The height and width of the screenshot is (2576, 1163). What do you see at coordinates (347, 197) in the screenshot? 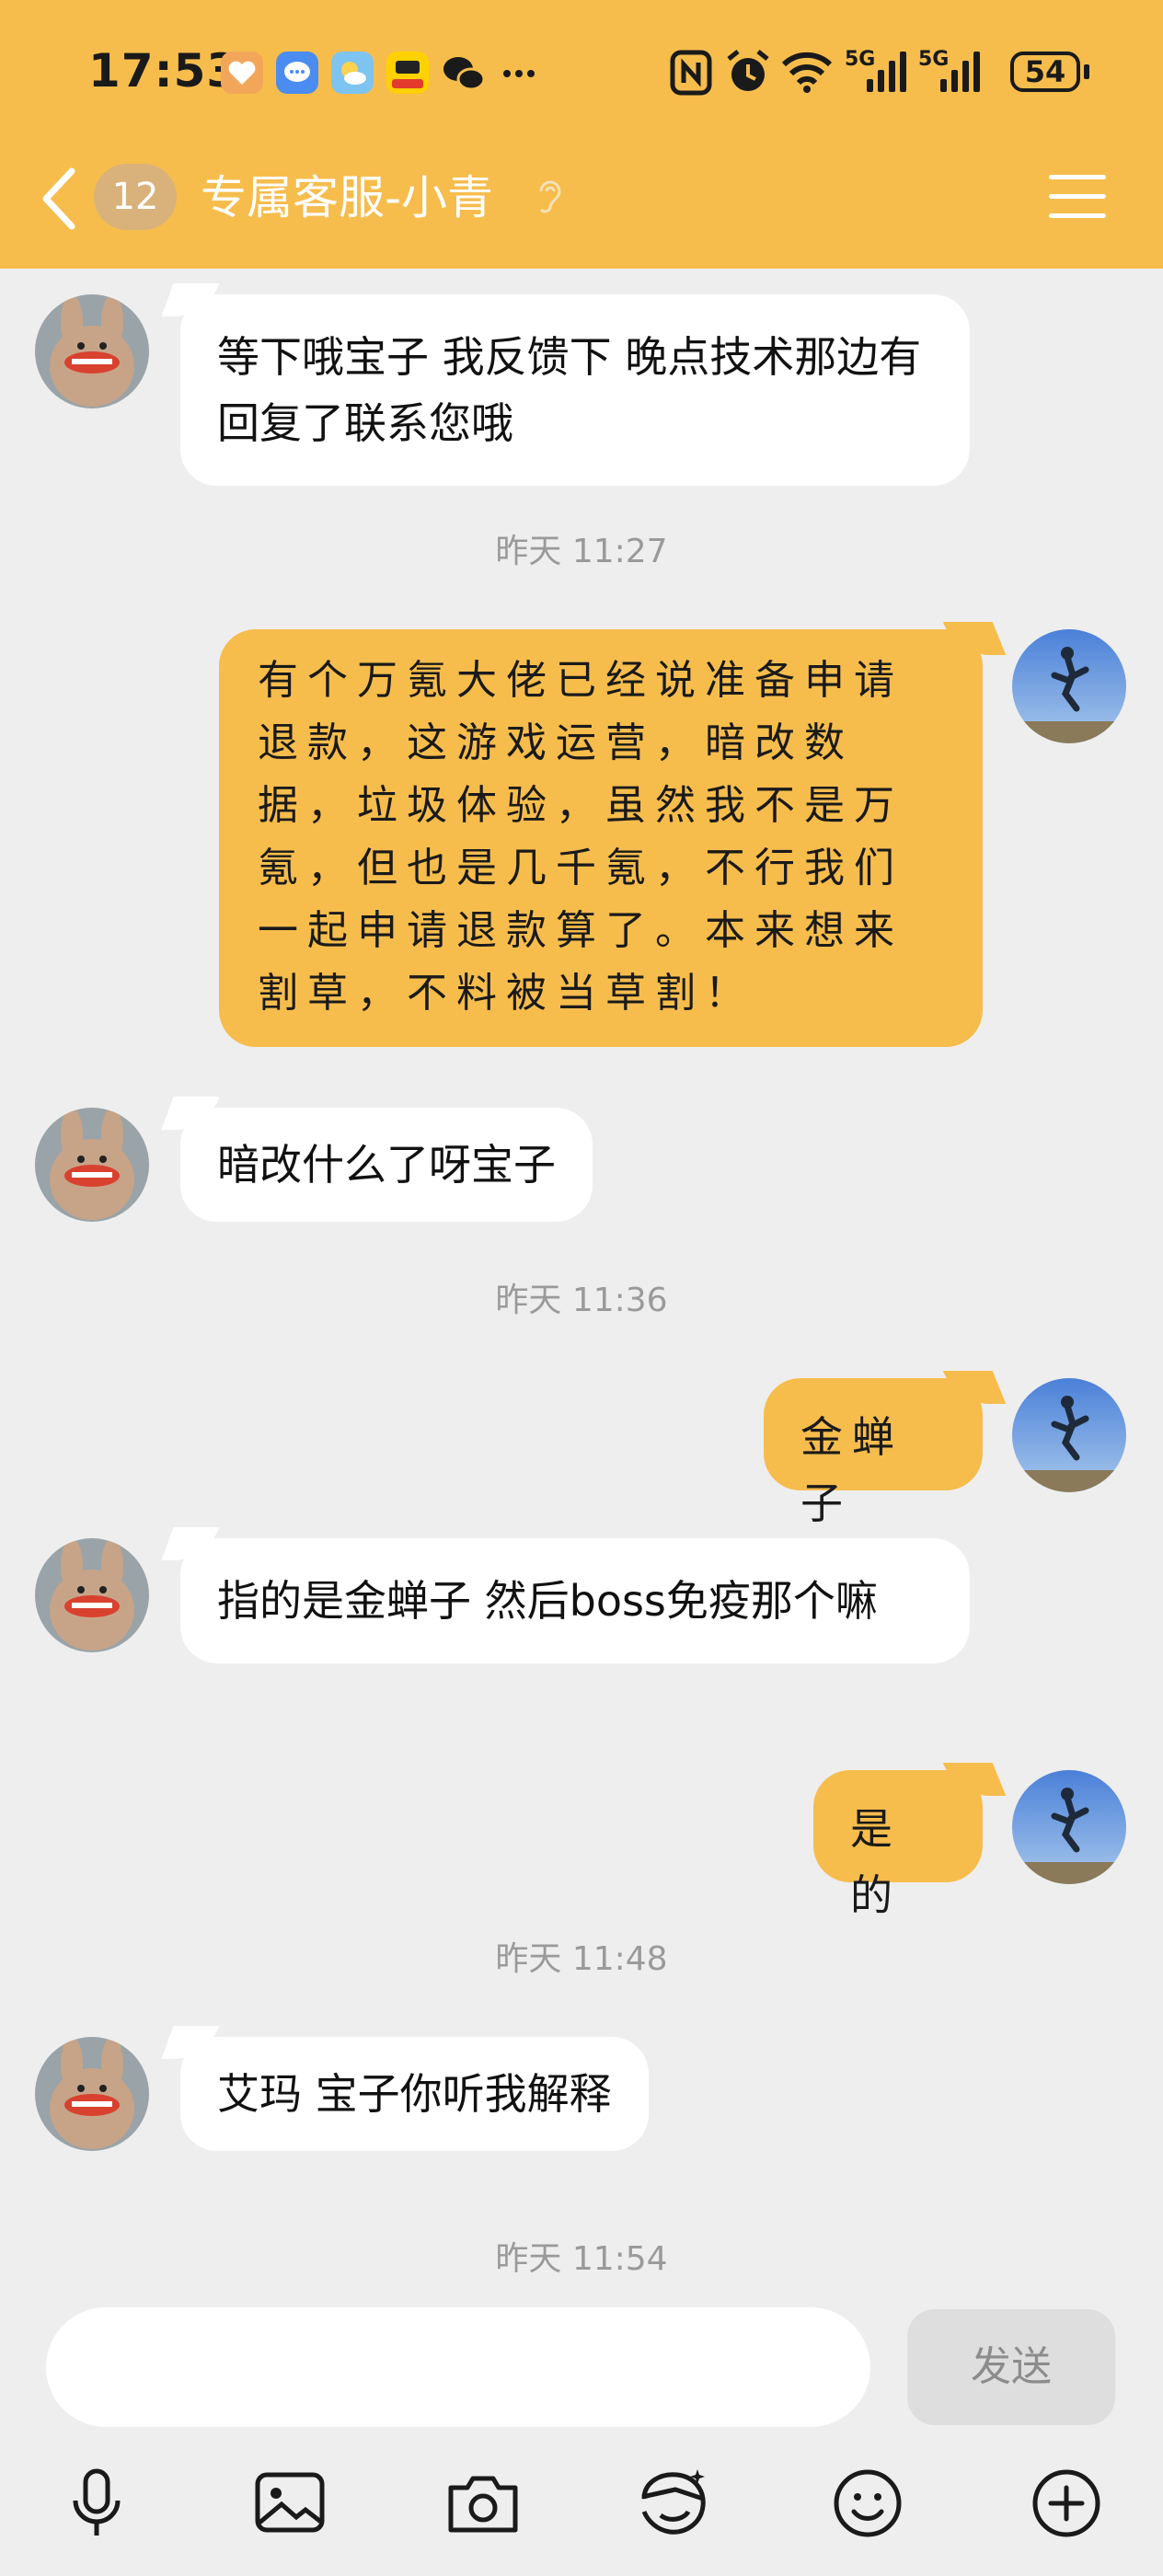
I see `chat-title: 专属客服-小青` at bounding box center [347, 197].